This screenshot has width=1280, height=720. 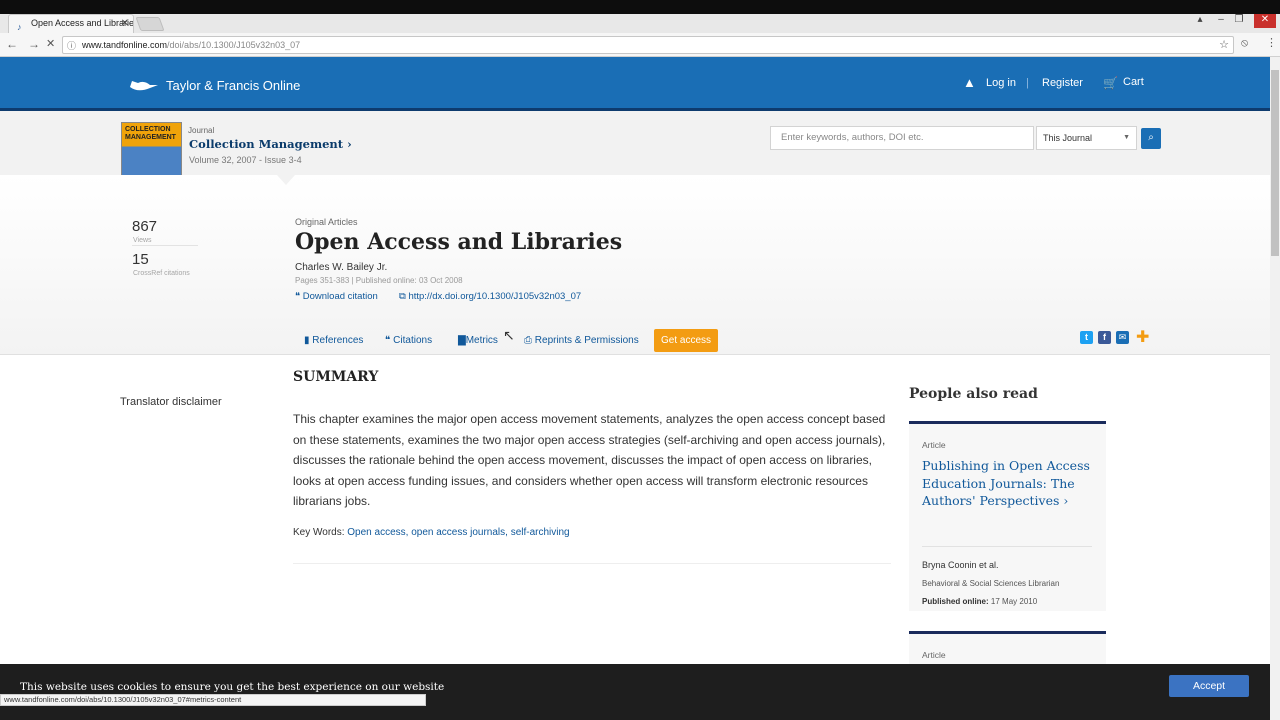 I want to click on citations-count: 15, so click(x=140, y=259).